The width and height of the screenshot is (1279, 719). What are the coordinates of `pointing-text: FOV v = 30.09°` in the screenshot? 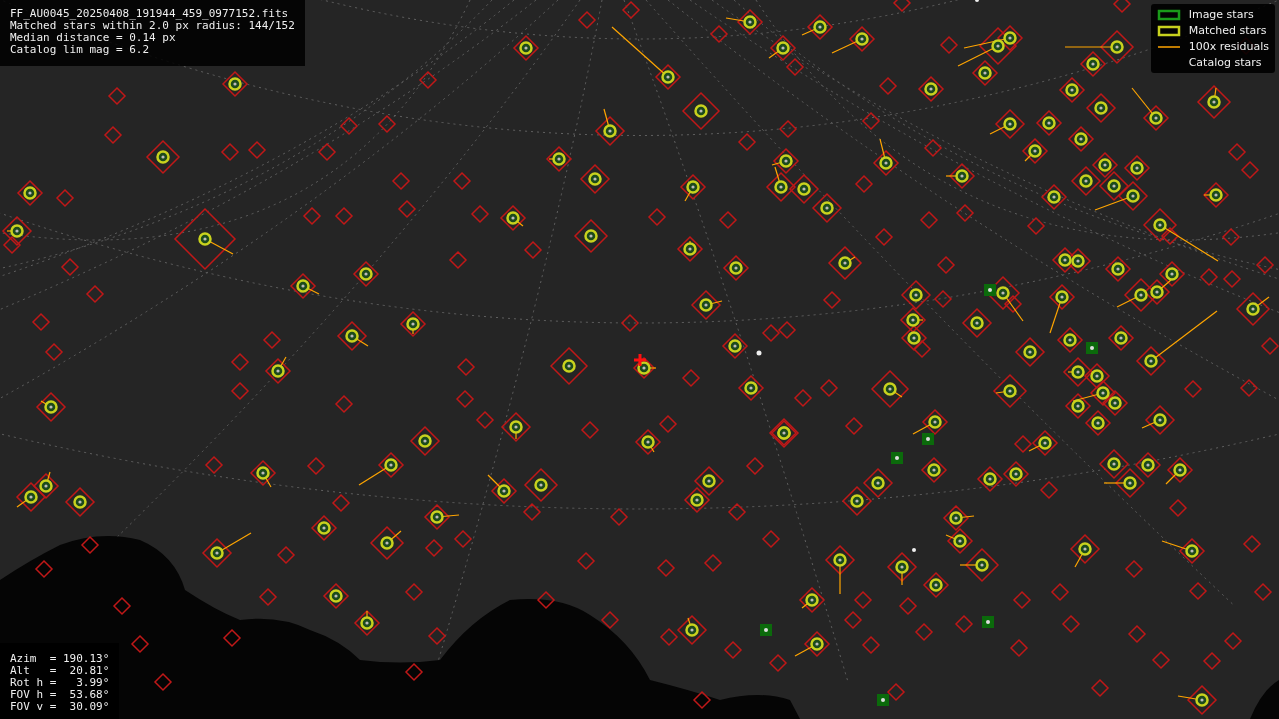 It's located at (60, 707).